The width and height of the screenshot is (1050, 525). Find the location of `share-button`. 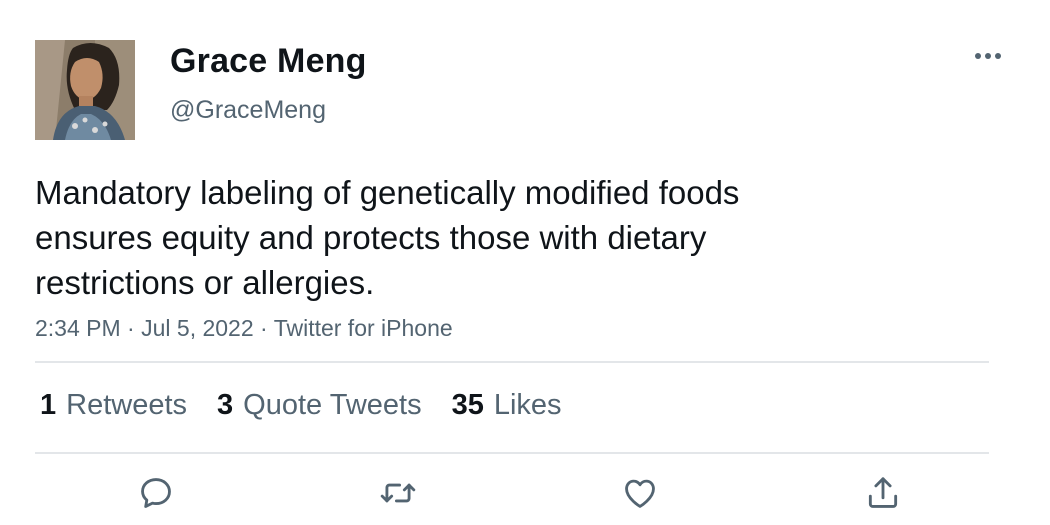

share-button is located at coordinates (883, 495).